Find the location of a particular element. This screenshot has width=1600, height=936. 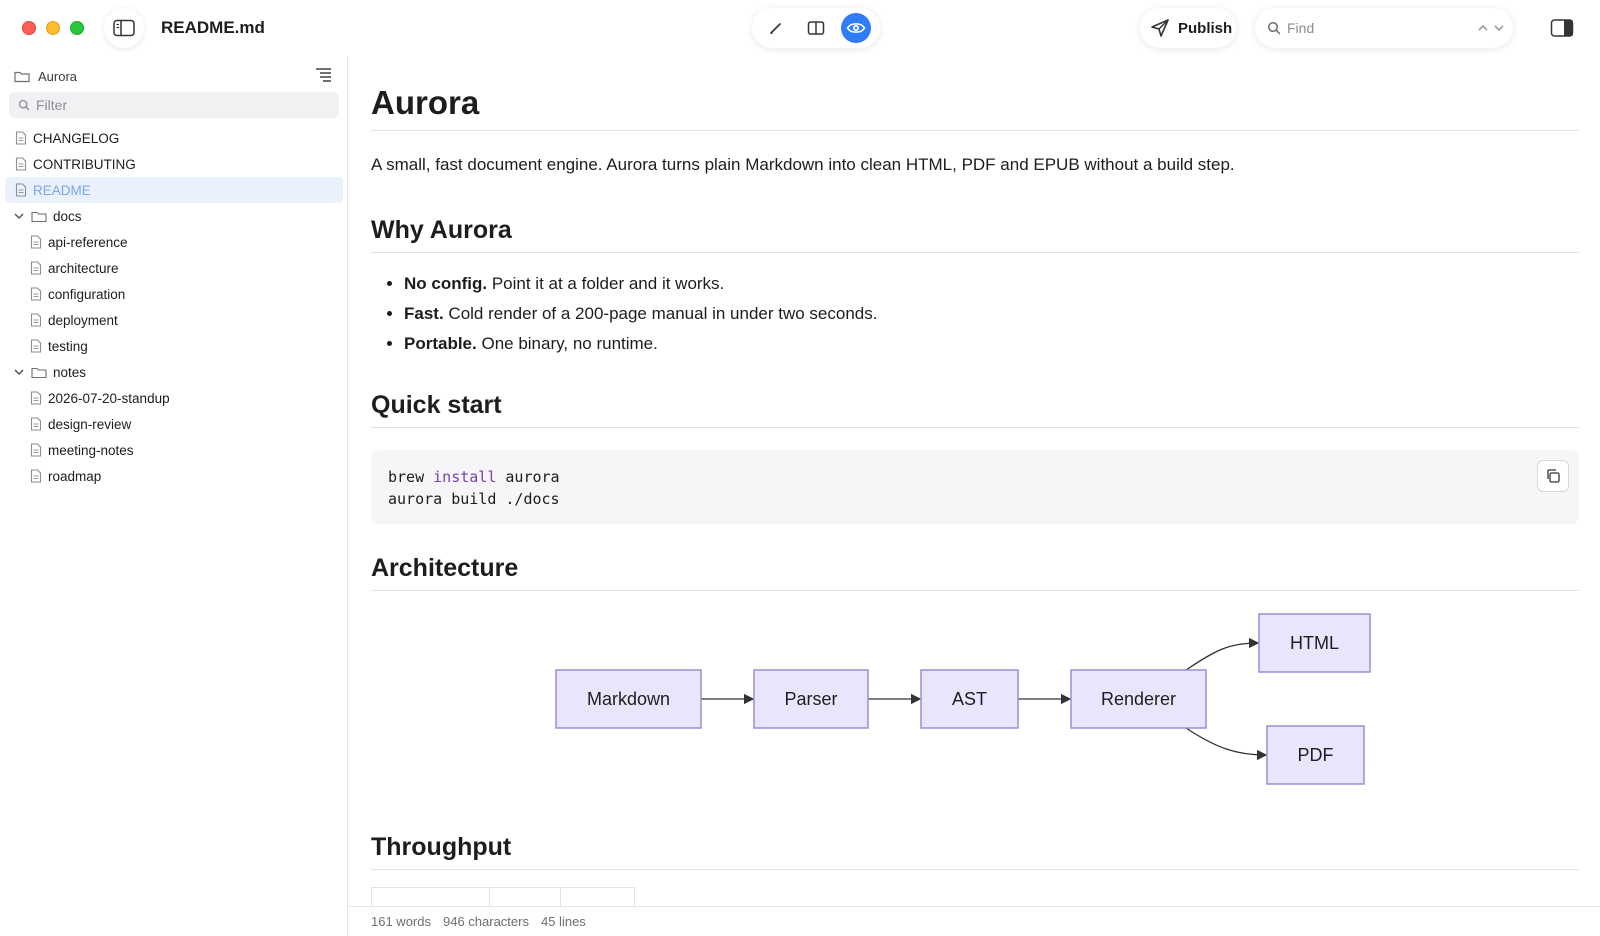

diagram-node-html: HTML is located at coordinates (1314, 643).